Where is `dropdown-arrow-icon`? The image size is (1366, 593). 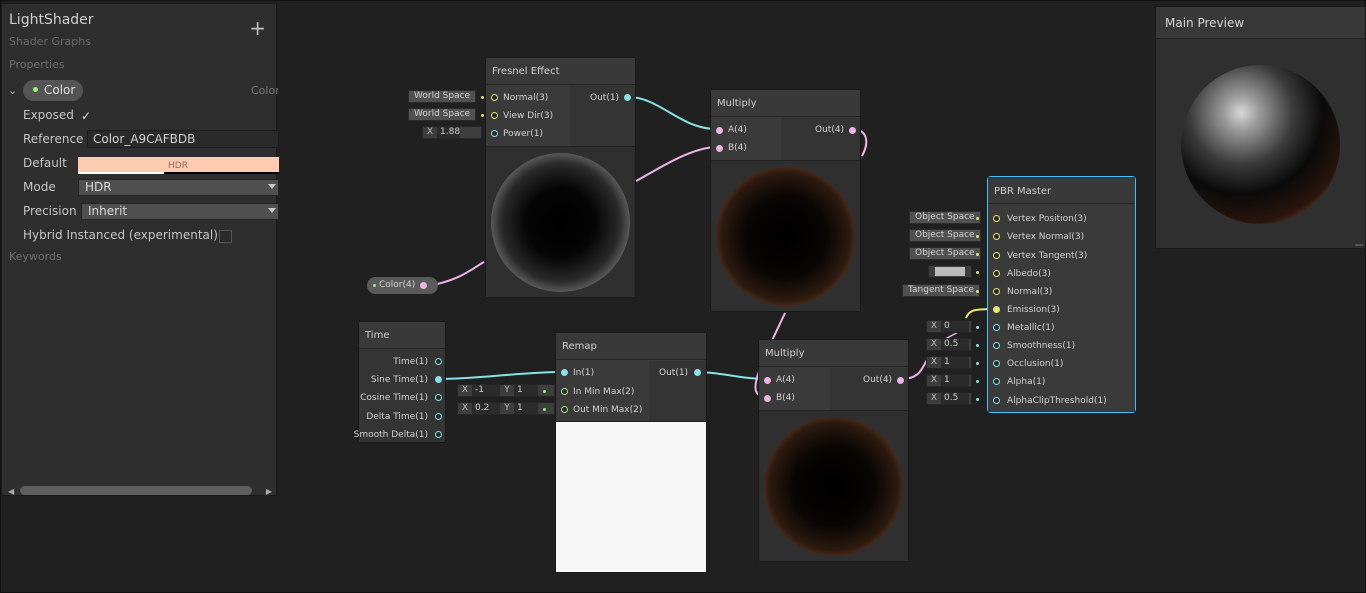 dropdown-arrow-icon is located at coordinates (272, 186).